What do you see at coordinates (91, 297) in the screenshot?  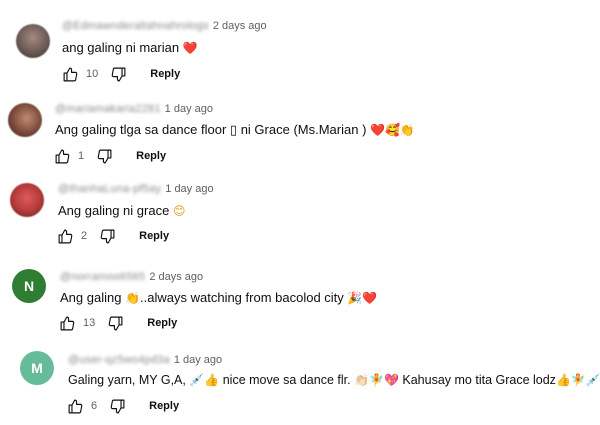 I see `comment-text-body: Ang galing` at bounding box center [91, 297].